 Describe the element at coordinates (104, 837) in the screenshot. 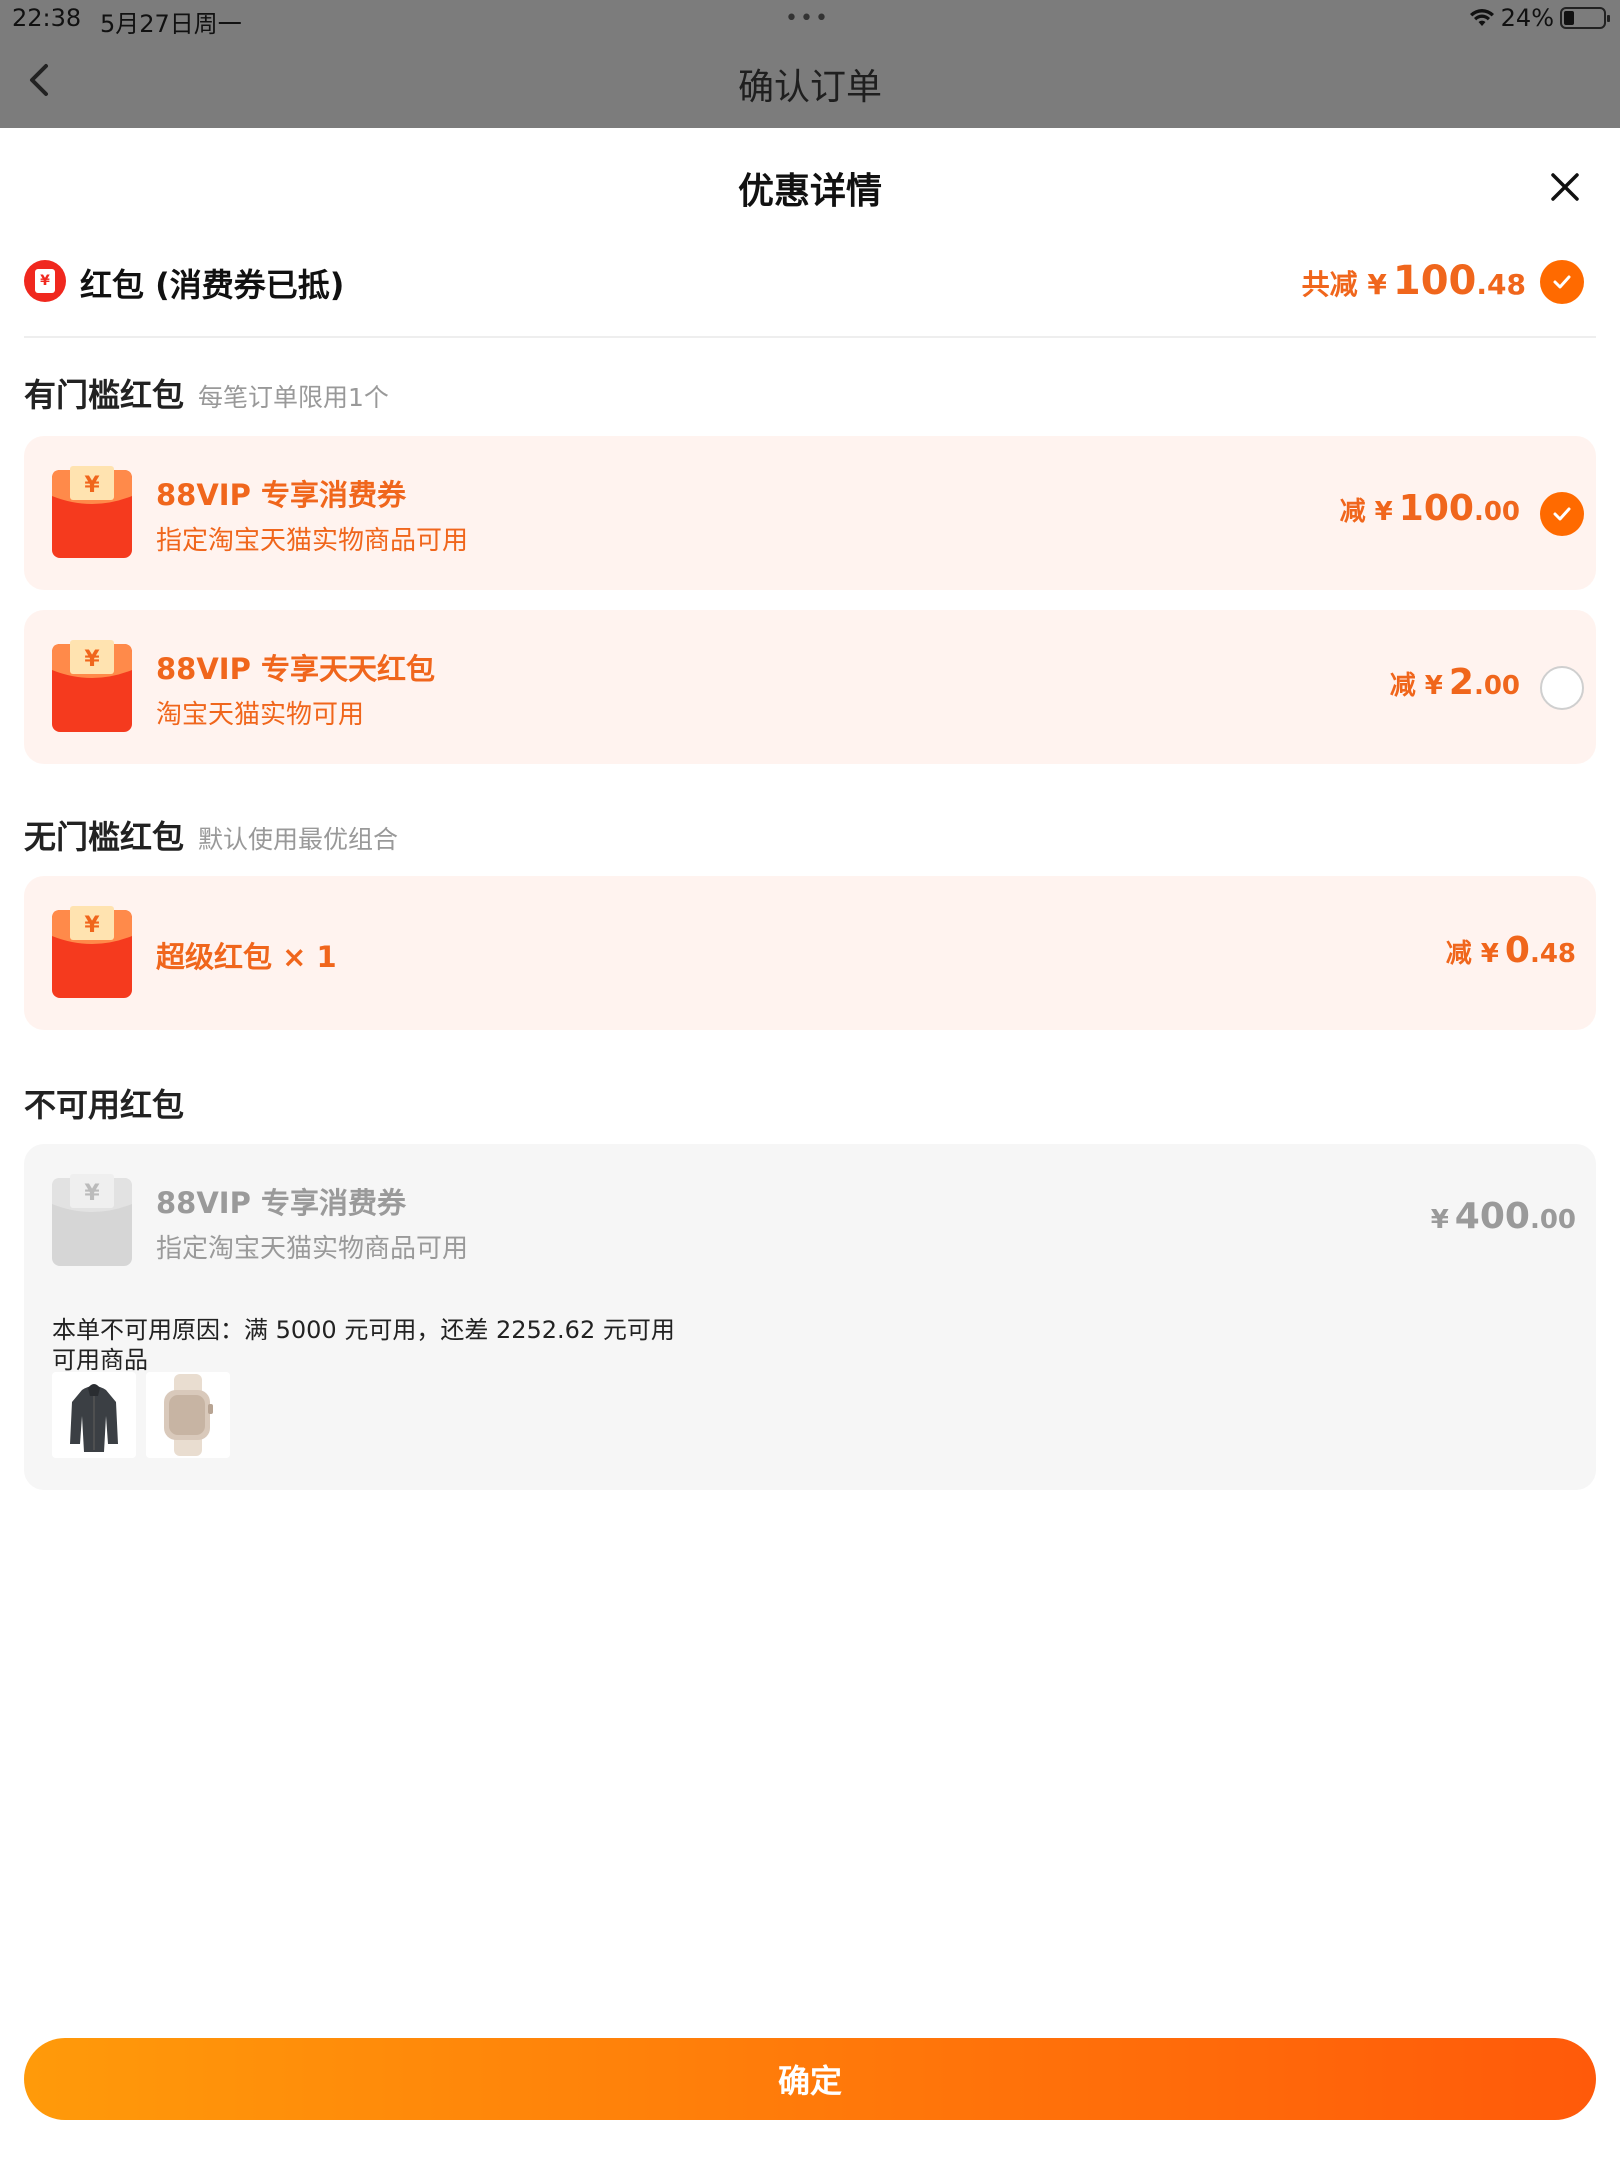

I see `section-title: 无门槛红包` at that location.